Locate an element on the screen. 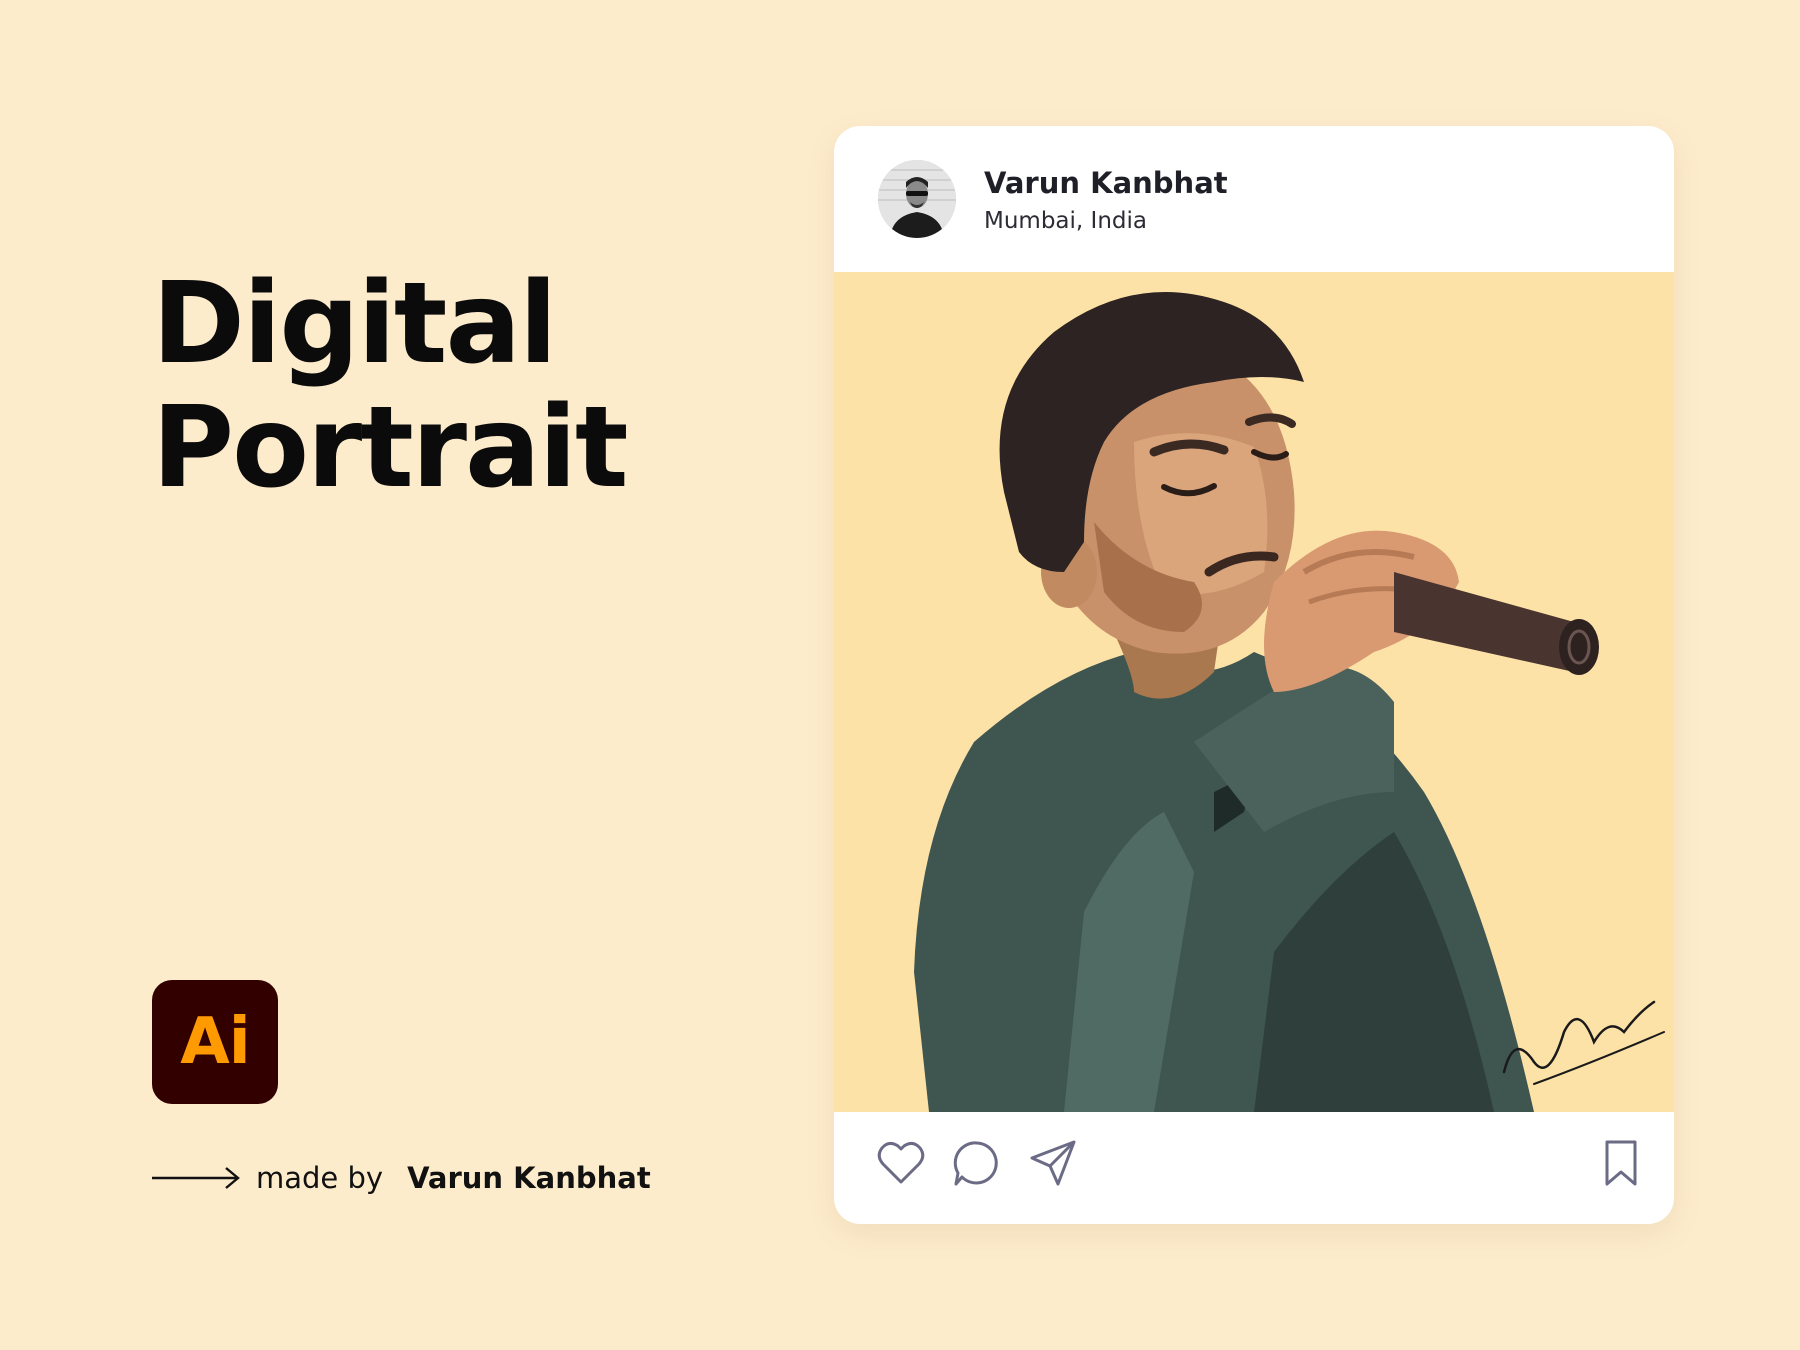 This screenshot has height=1350, width=1800. illustrator-logo-text: Ai is located at coordinates (215, 1042).